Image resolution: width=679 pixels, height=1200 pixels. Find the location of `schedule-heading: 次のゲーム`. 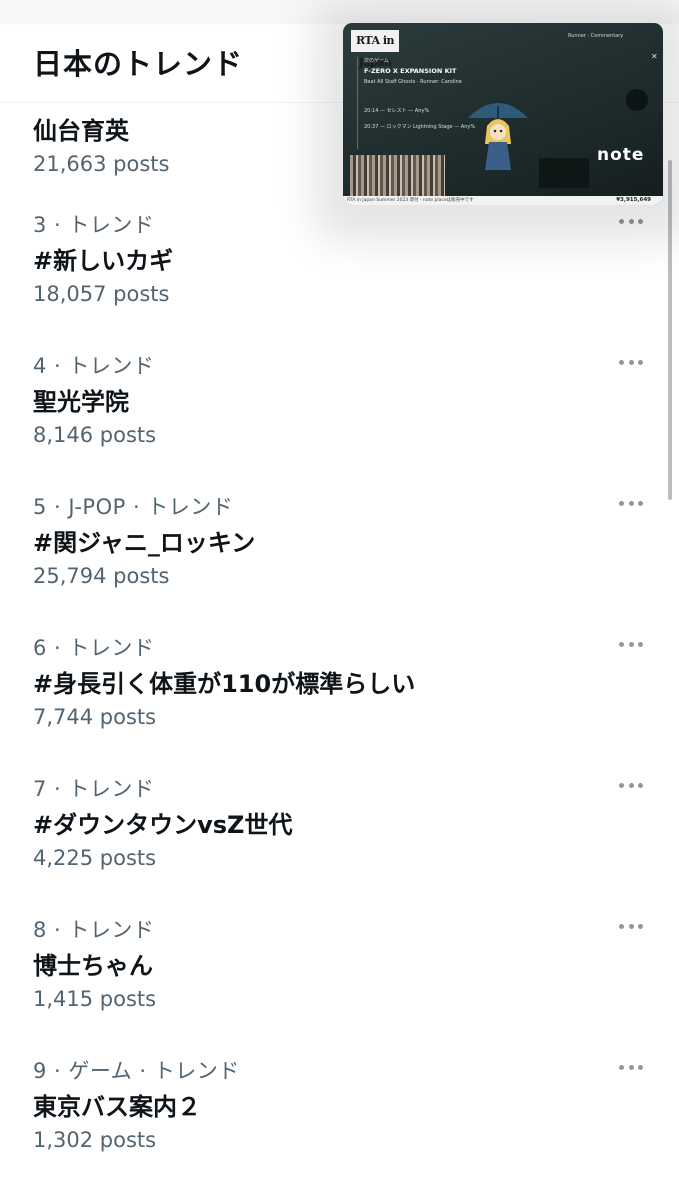

schedule-heading: 次のゲーム is located at coordinates (376, 61).